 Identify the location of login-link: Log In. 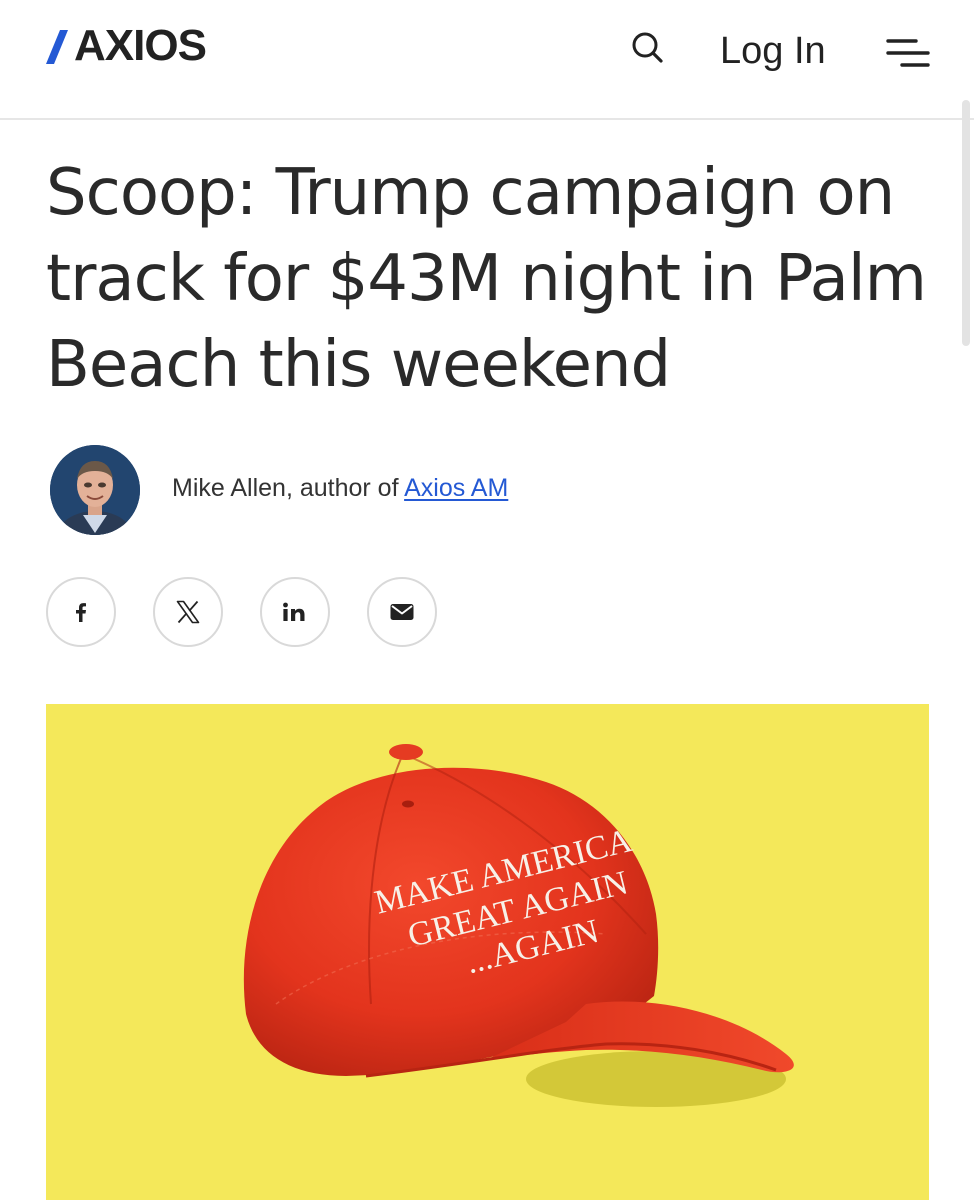
(773, 51).